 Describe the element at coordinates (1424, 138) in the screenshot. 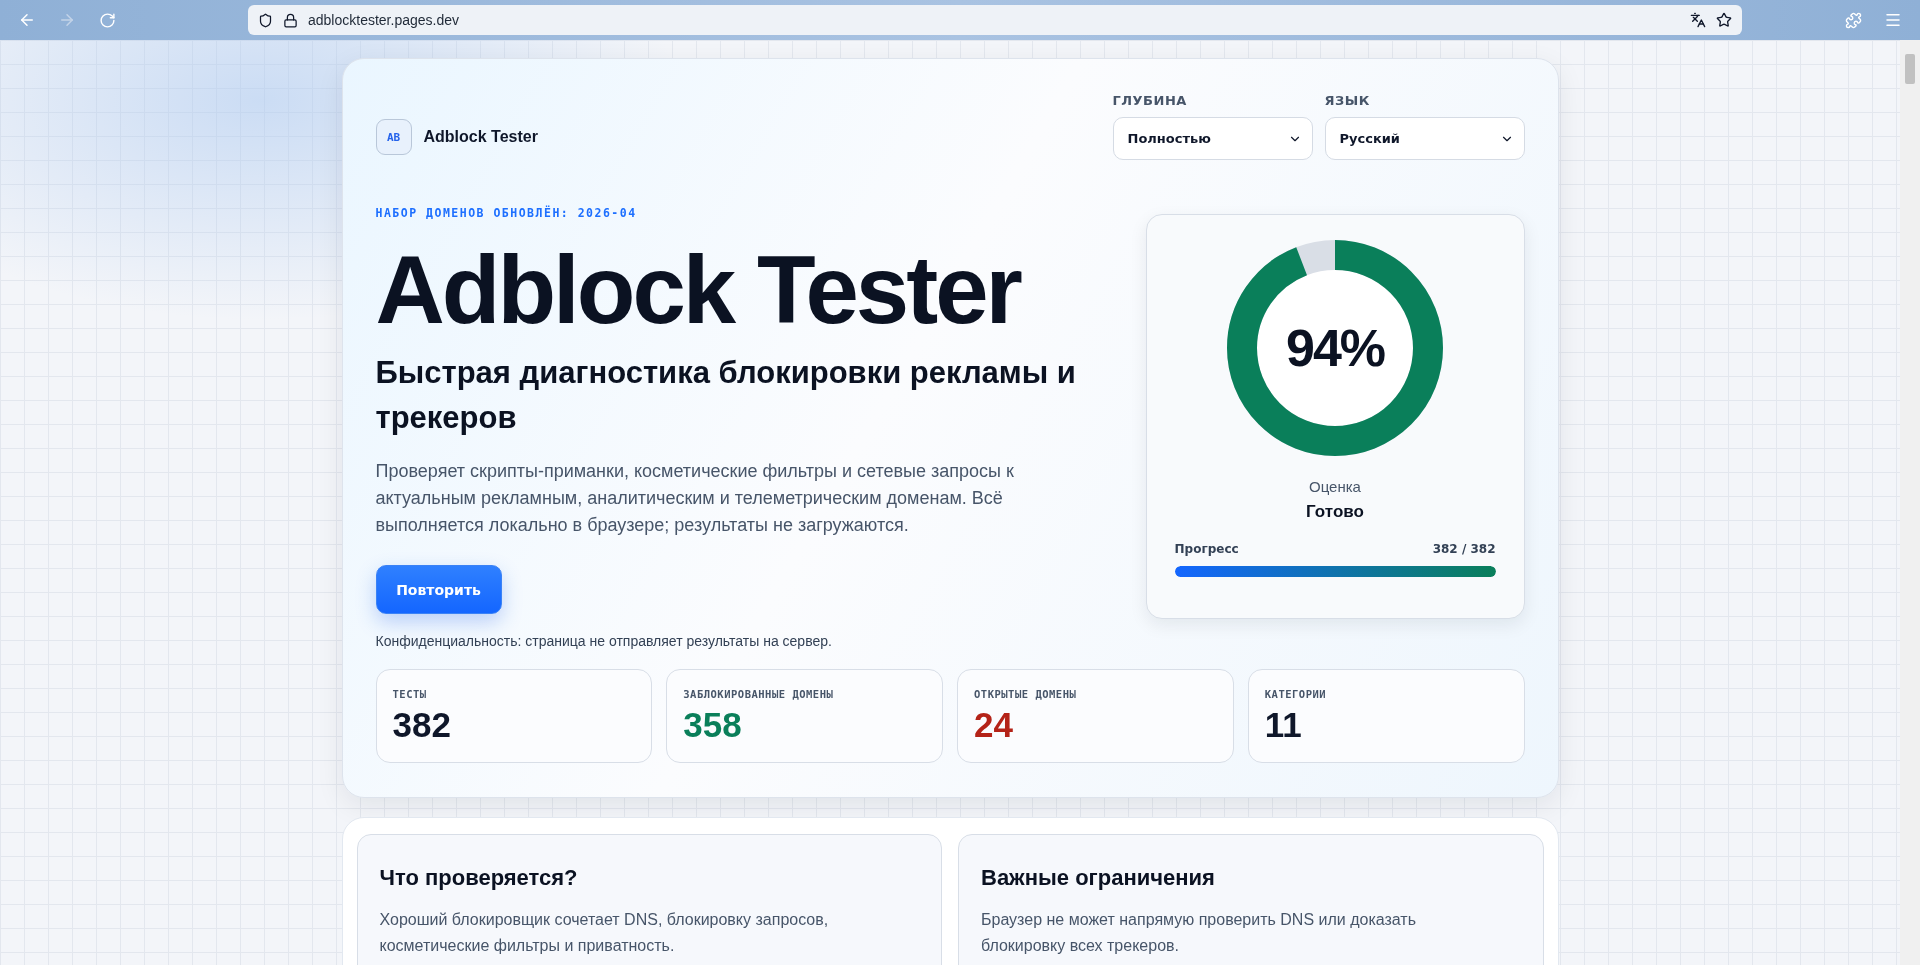

I see `select-dropdown: Русский` at that location.